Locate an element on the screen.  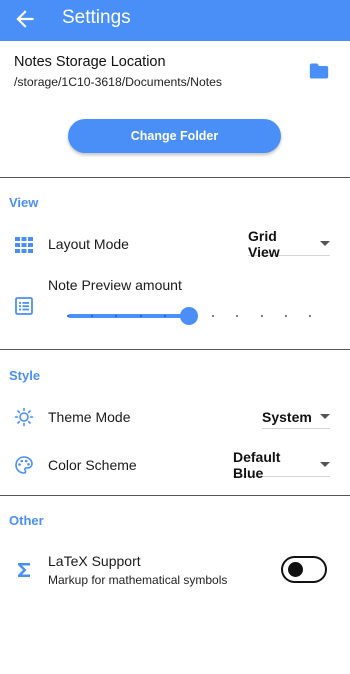
layout-mode-label: Layout Mode is located at coordinates (88, 244).